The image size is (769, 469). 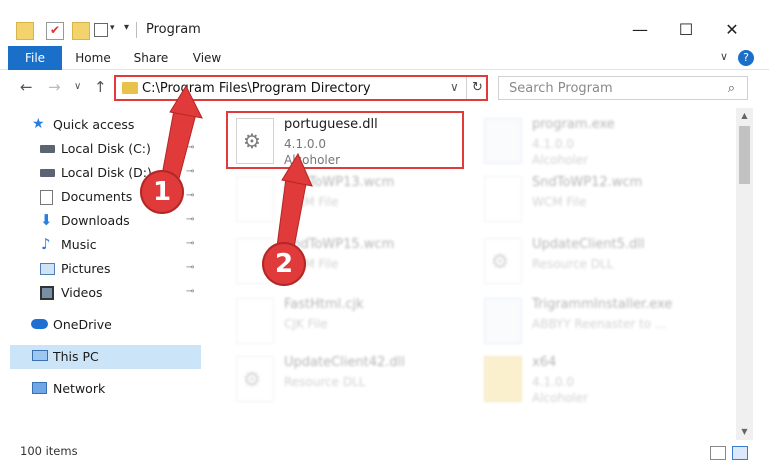 I want to click on address-dropdown-chevron-icon: ∨, so click(x=454, y=87).